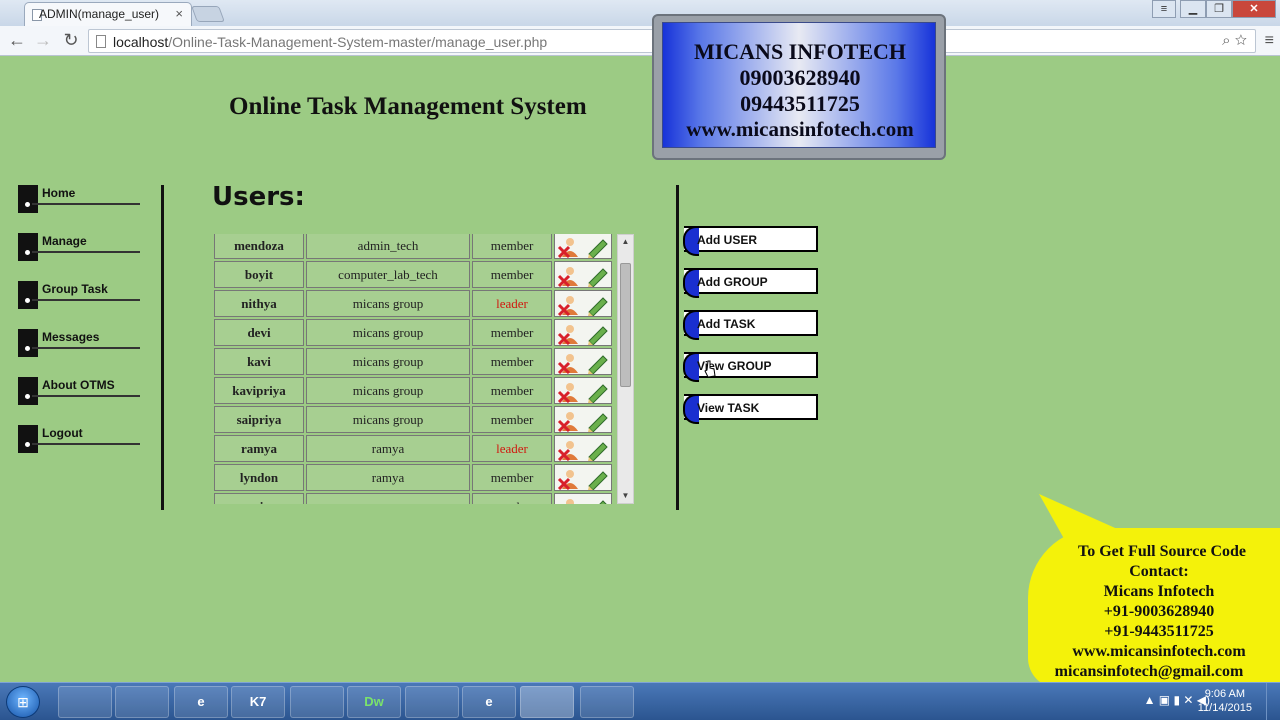  What do you see at coordinates (317, 702) in the screenshot?
I see `security-shield-icon` at bounding box center [317, 702].